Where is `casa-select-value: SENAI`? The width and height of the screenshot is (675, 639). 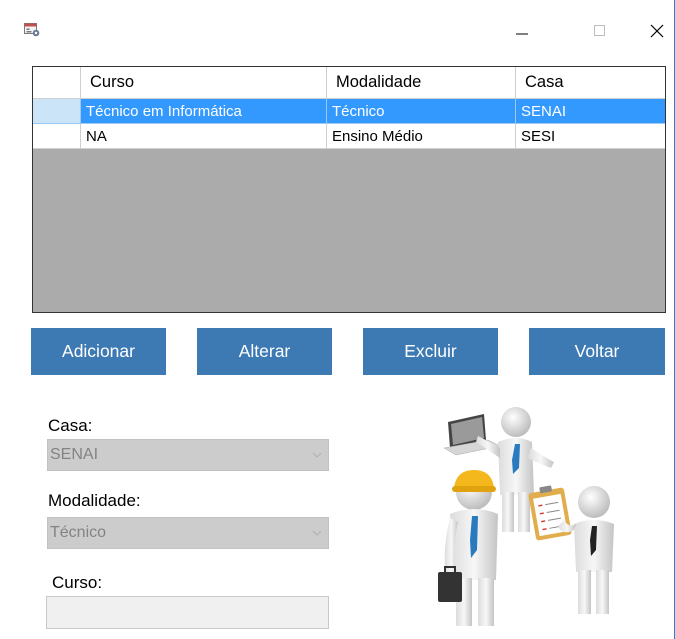 casa-select-value: SENAI is located at coordinates (74, 454).